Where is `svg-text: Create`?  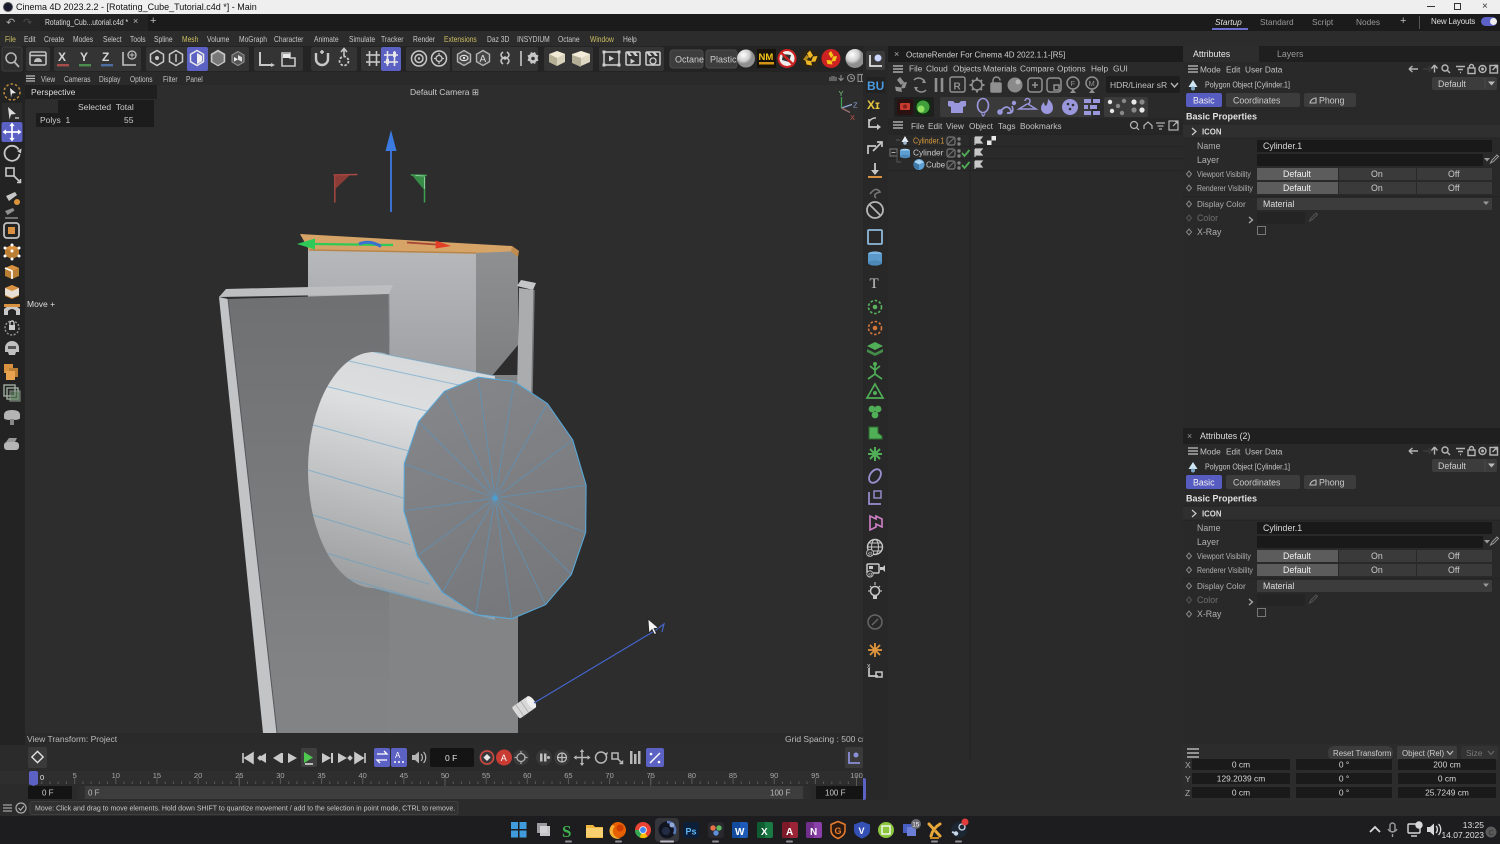 svg-text: Create is located at coordinates (54, 39).